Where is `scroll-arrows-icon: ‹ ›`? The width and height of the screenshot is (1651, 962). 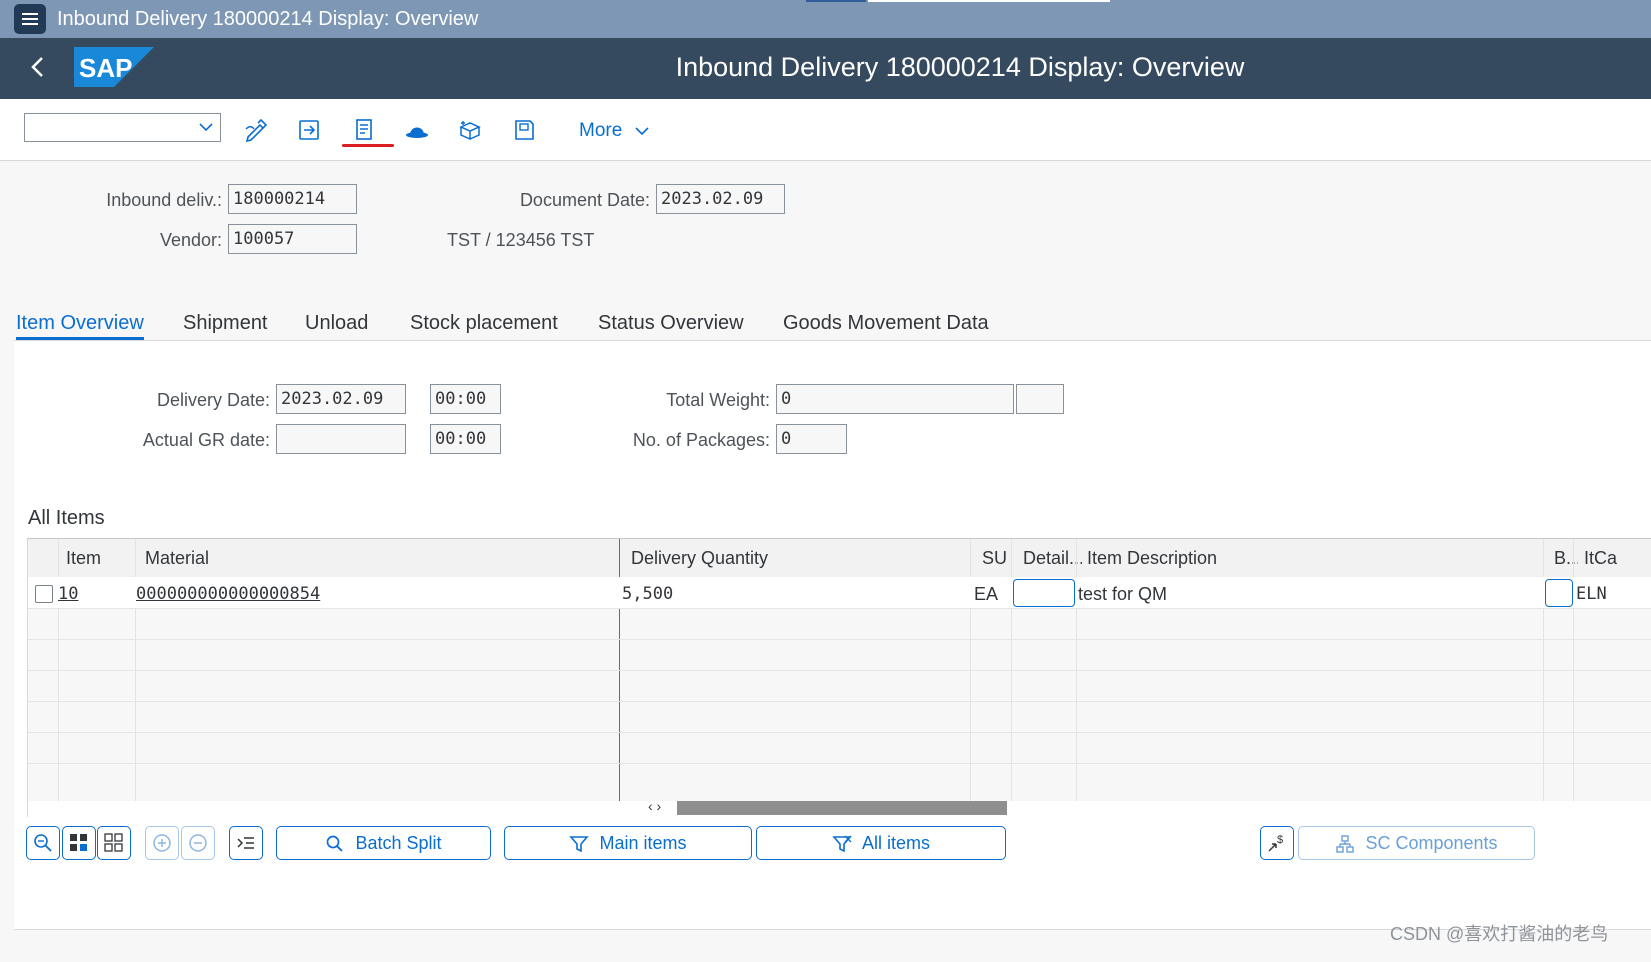 scroll-arrows-icon: ‹ › is located at coordinates (654, 806).